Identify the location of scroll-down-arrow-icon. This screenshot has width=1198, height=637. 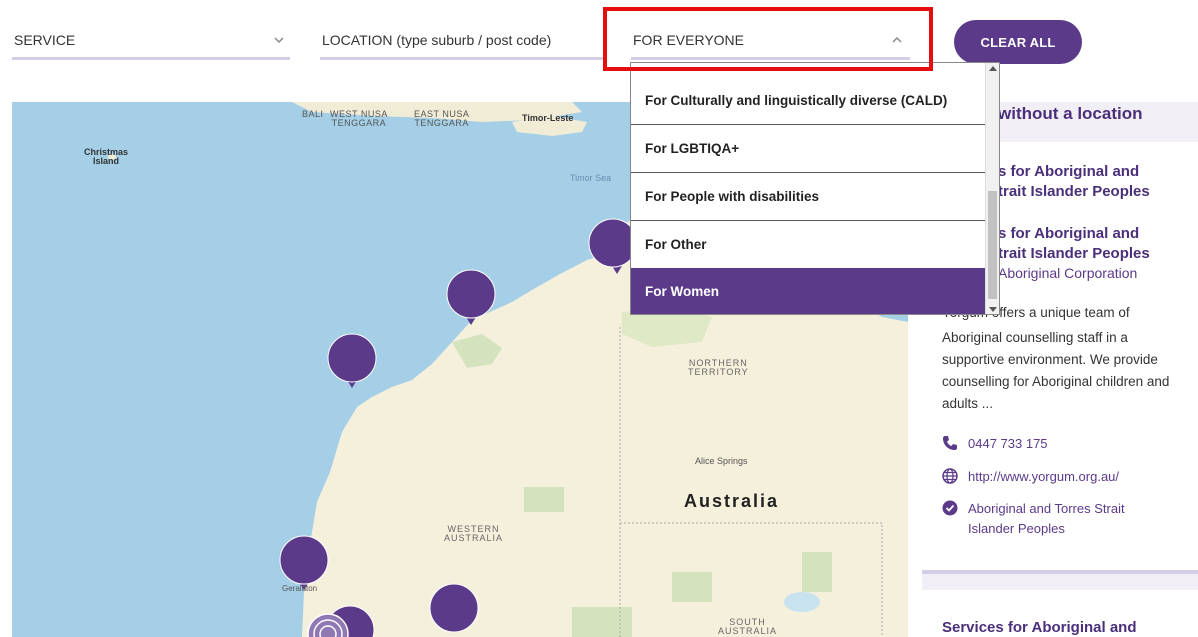
(993, 309).